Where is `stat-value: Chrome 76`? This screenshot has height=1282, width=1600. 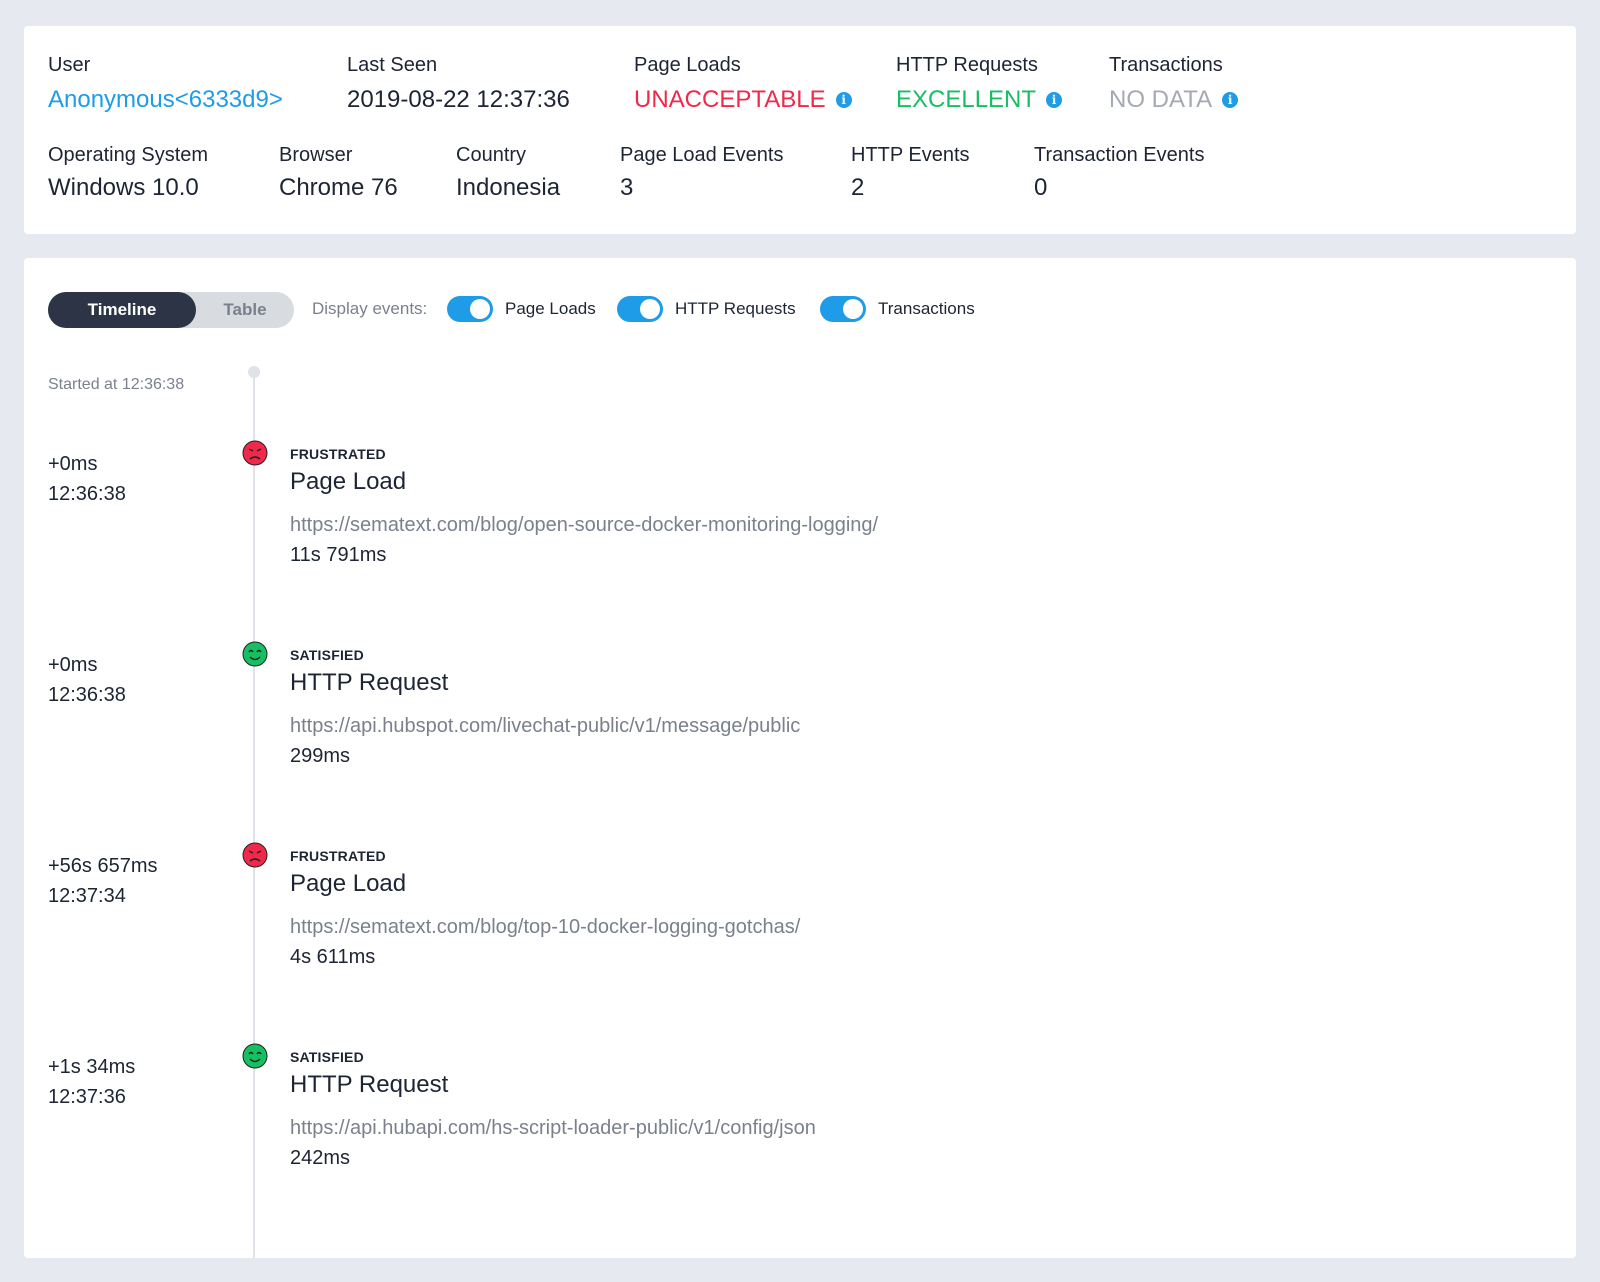 stat-value: Chrome 76 is located at coordinates (338, 187).